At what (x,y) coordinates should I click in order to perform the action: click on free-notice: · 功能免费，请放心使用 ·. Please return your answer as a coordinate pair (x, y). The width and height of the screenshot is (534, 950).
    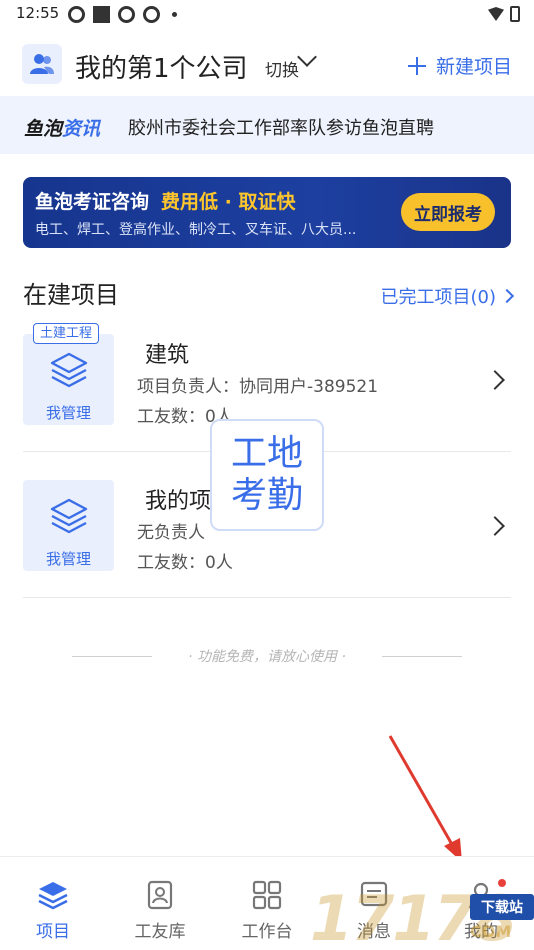
    Looking at the image, I should click on (267, 657).